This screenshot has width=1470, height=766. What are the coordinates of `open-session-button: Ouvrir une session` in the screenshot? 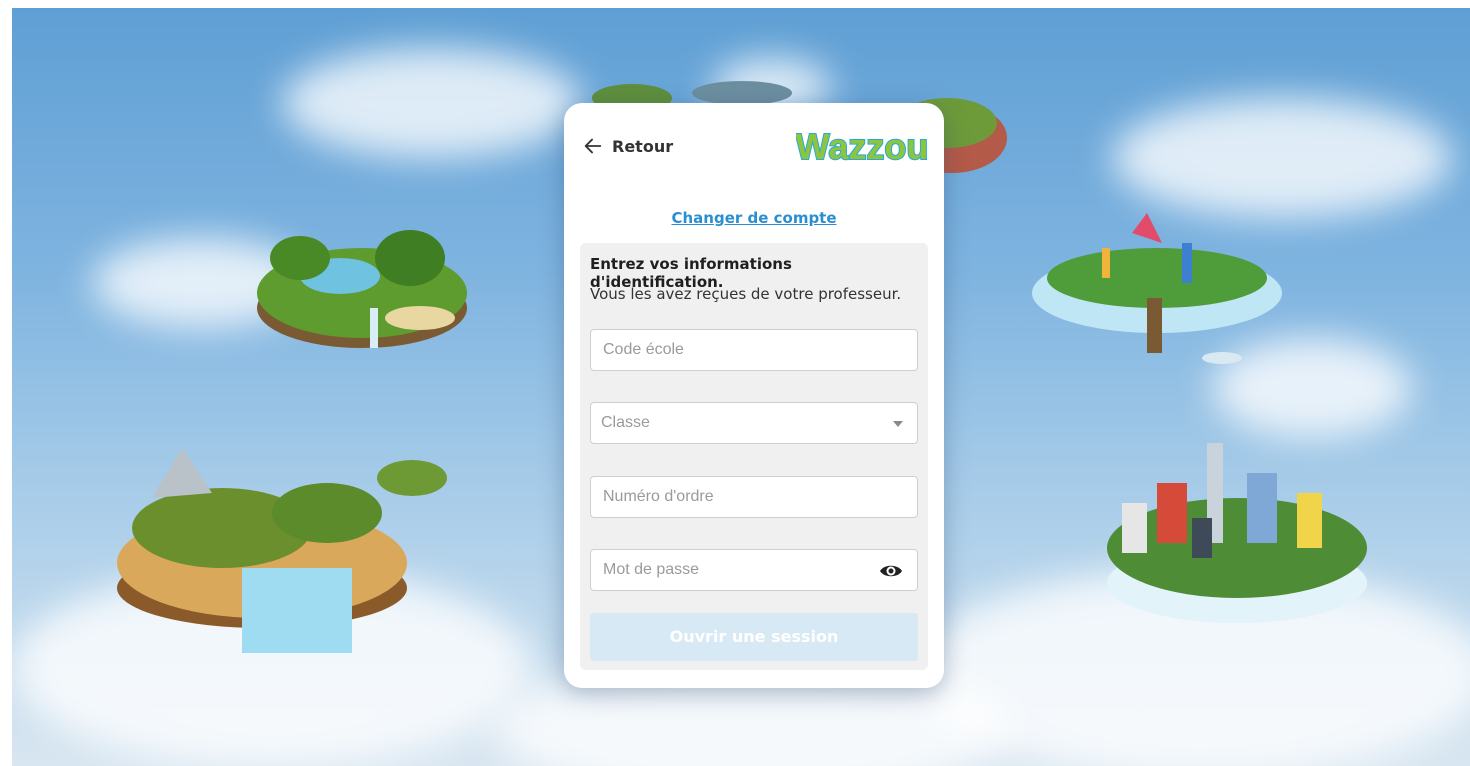 It's located at (754, 637).